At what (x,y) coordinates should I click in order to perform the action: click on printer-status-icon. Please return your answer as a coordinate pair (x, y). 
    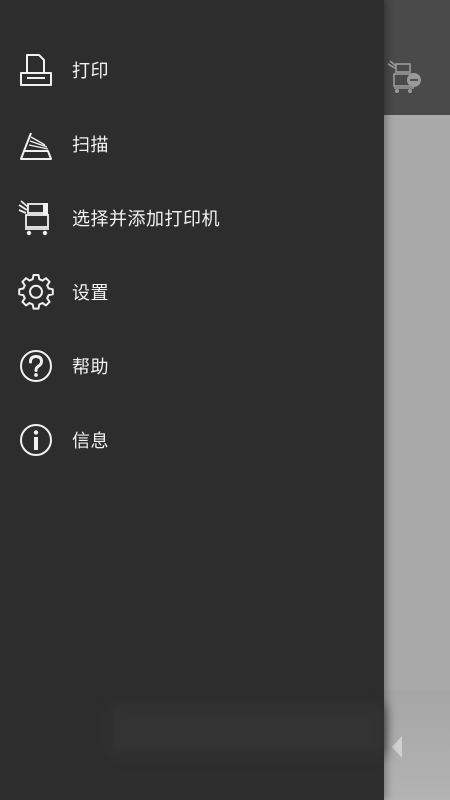
    Looking at the image, I should click on (406, 77).